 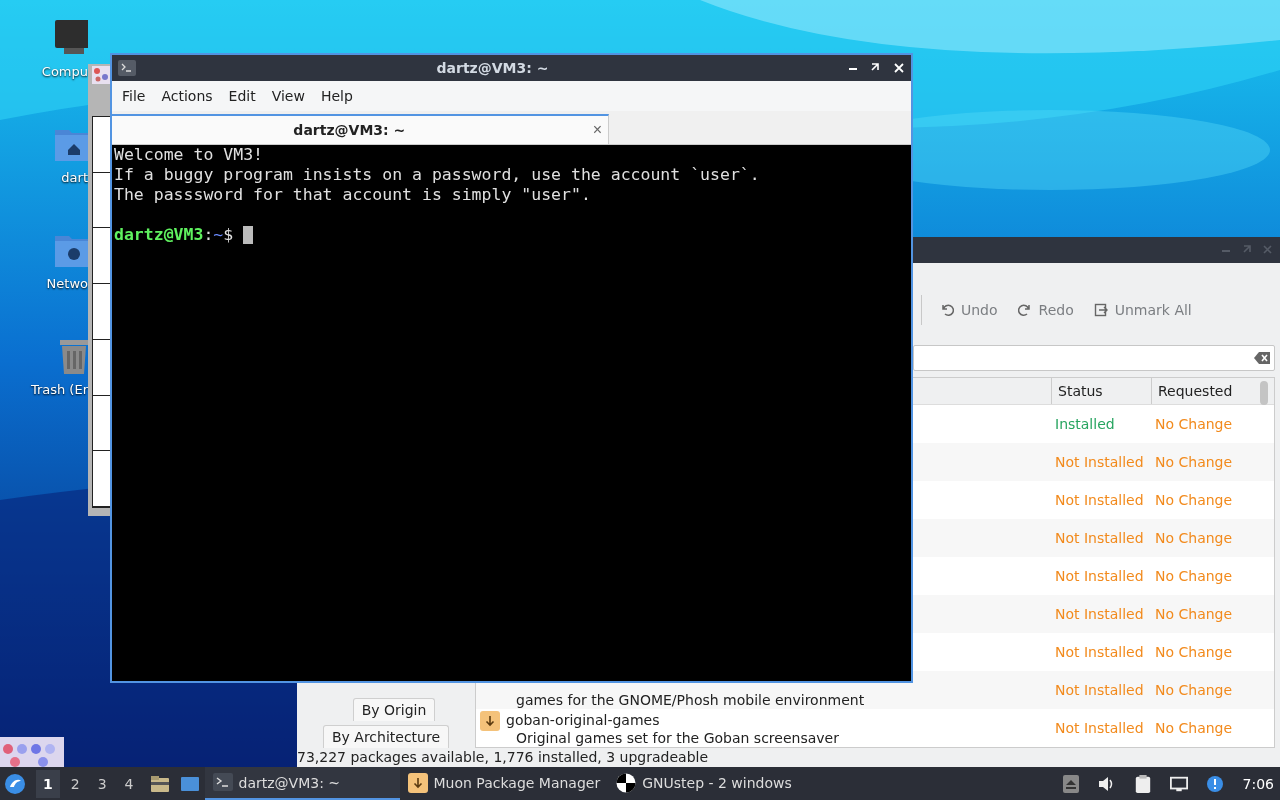 What do you see at coordinates (353, 195) in the screenshot?
I see `terminal-output-line: The passsword for that account is simply "user".` at bounding box center [353, 195].